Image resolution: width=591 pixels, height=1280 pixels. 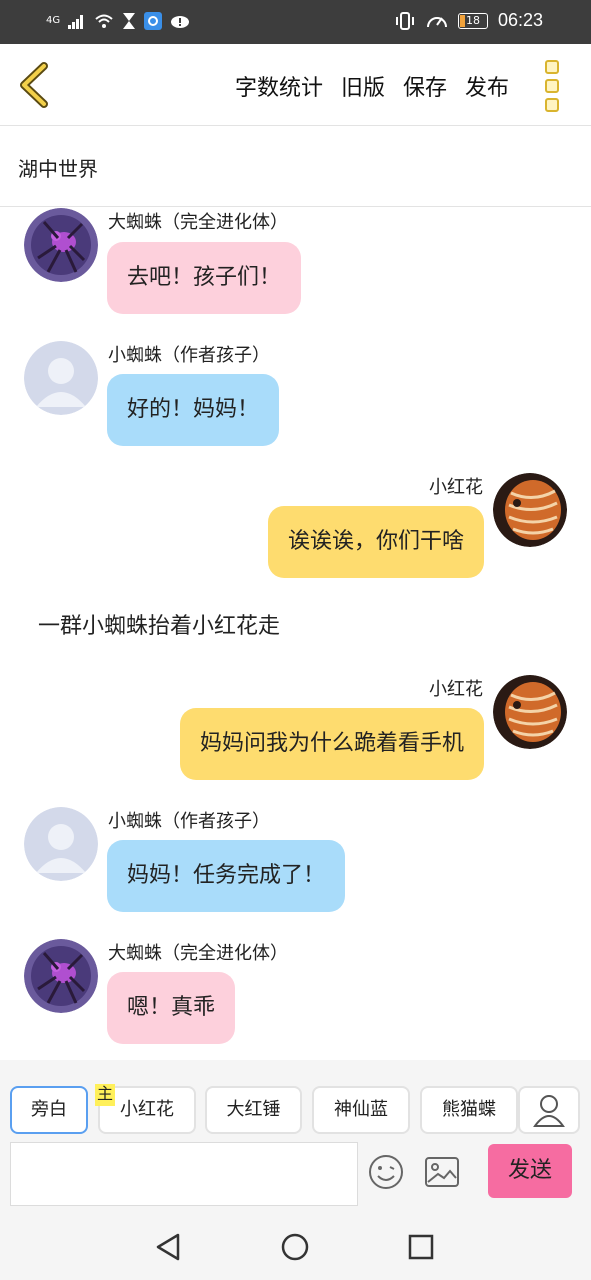 I want to click on composer-panel: 旁白 主 小红花 大红锤 神仙蓝 熊猫蝶 发送, so click(x=295, y=1135).